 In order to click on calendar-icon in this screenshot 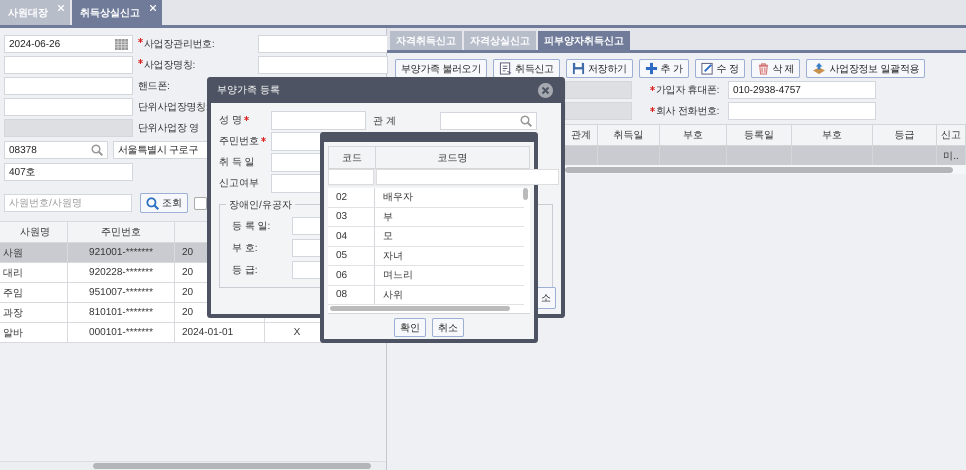, I will do `click(121, 44)`.